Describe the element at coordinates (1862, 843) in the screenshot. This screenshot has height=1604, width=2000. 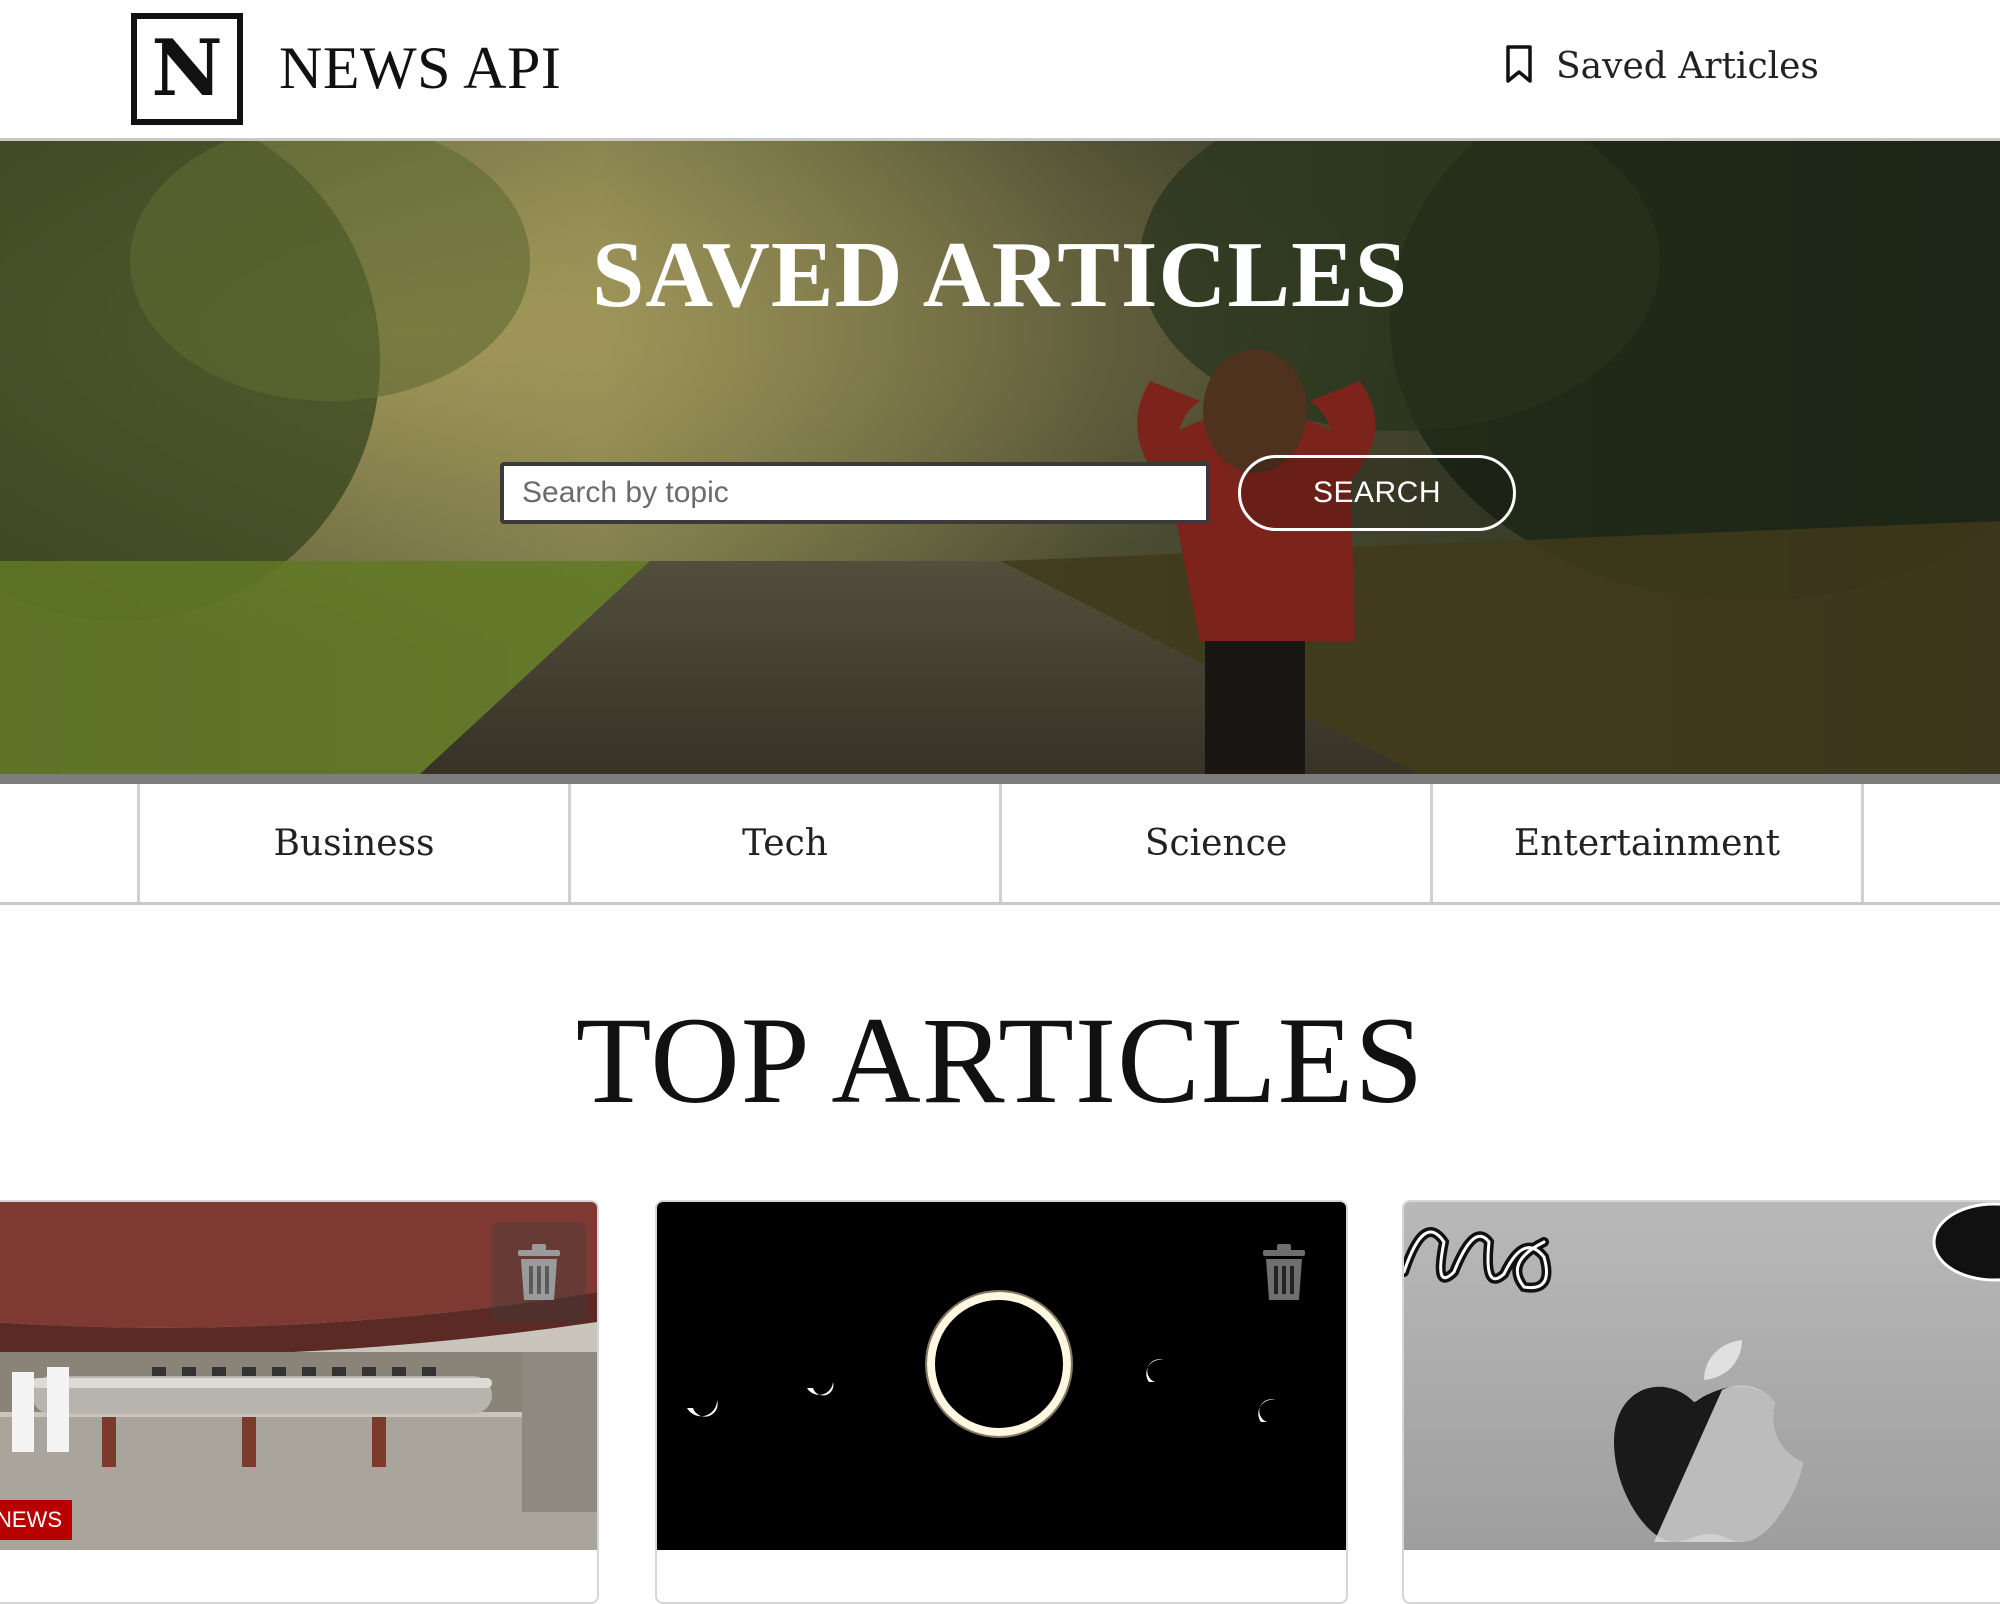
I see `category-divider` at that location.